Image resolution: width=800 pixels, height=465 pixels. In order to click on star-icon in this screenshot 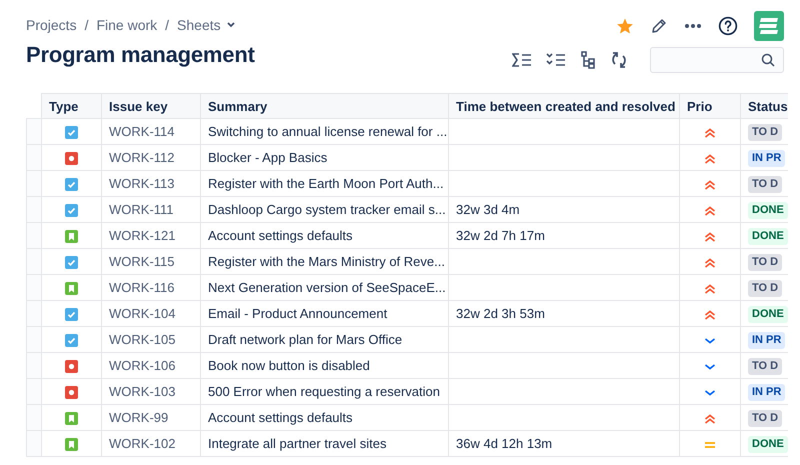, I will do `click(625, 26)`.